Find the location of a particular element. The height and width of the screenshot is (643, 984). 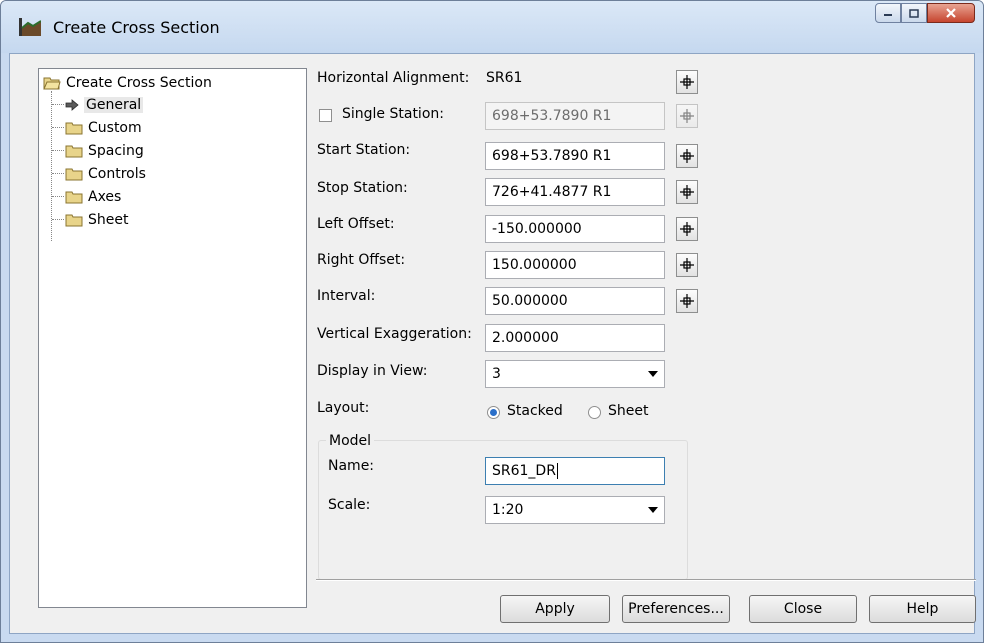

pick-stop-station-button is located at coordinates (687, 192).